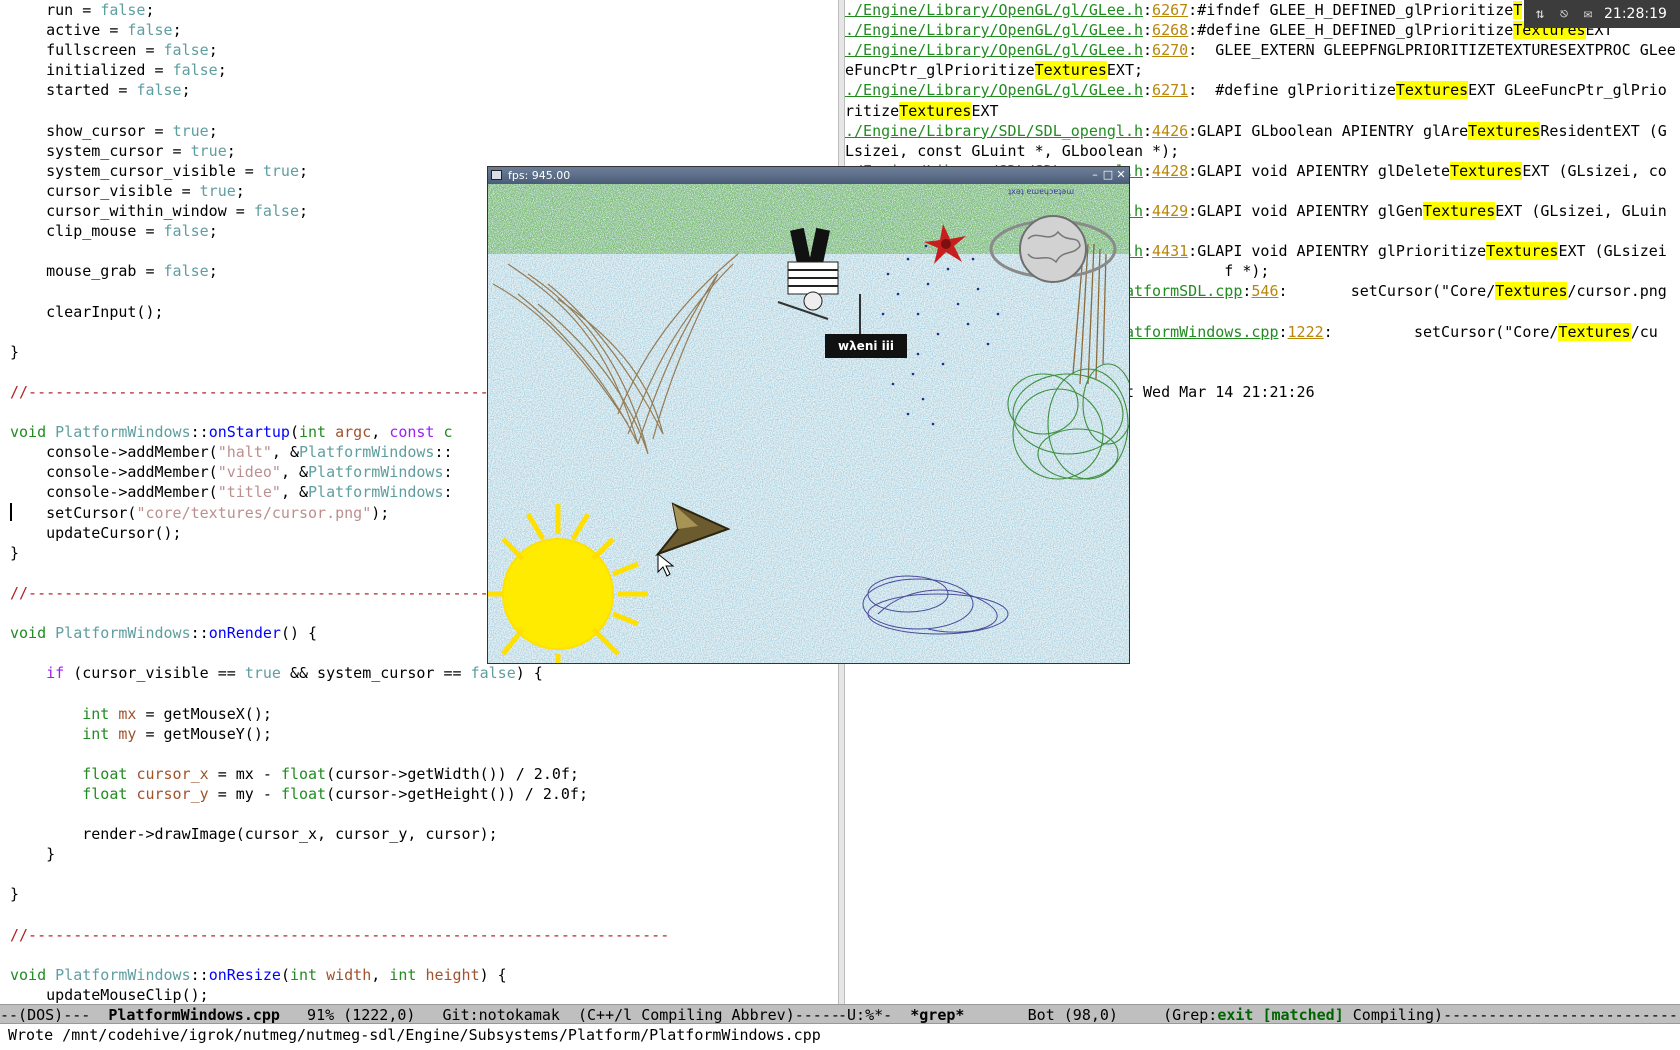  What do you see at coordinates (69, 30) in the screenshot?
I see `code-token: active =` at bounding box center [69, 30].